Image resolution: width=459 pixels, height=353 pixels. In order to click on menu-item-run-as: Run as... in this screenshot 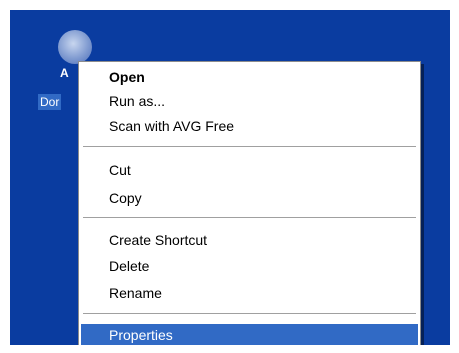, I will do `click(249, 101)`.